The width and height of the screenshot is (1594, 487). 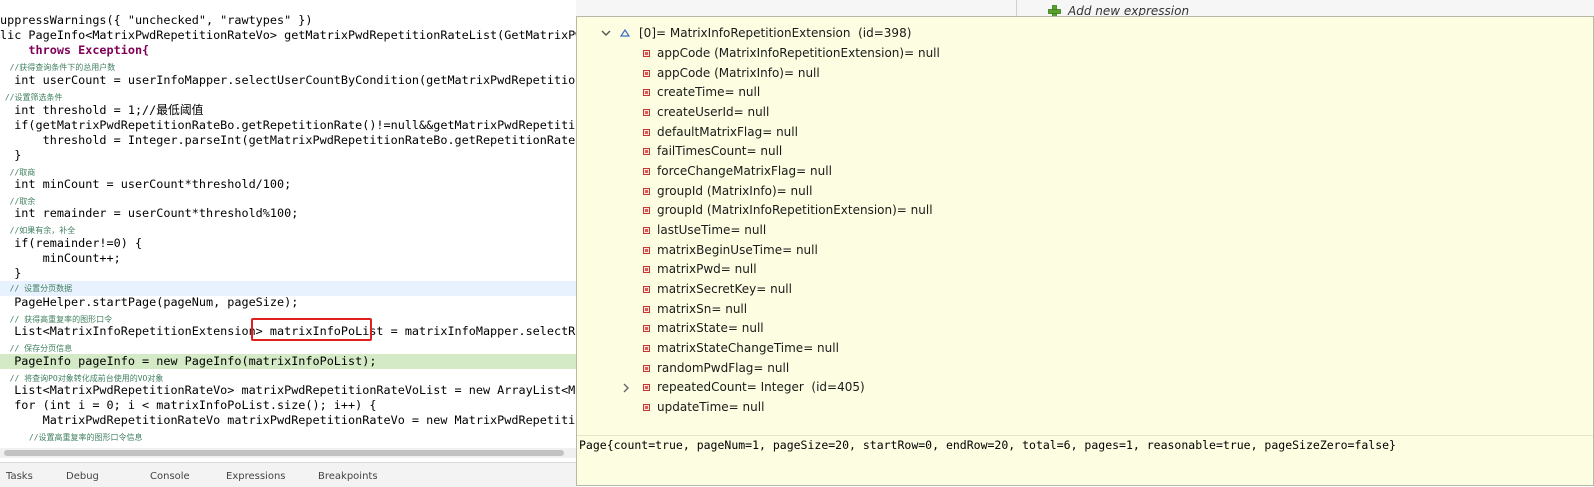 I want to click on horizontal-scrollbar, so click(x=288, y=453).